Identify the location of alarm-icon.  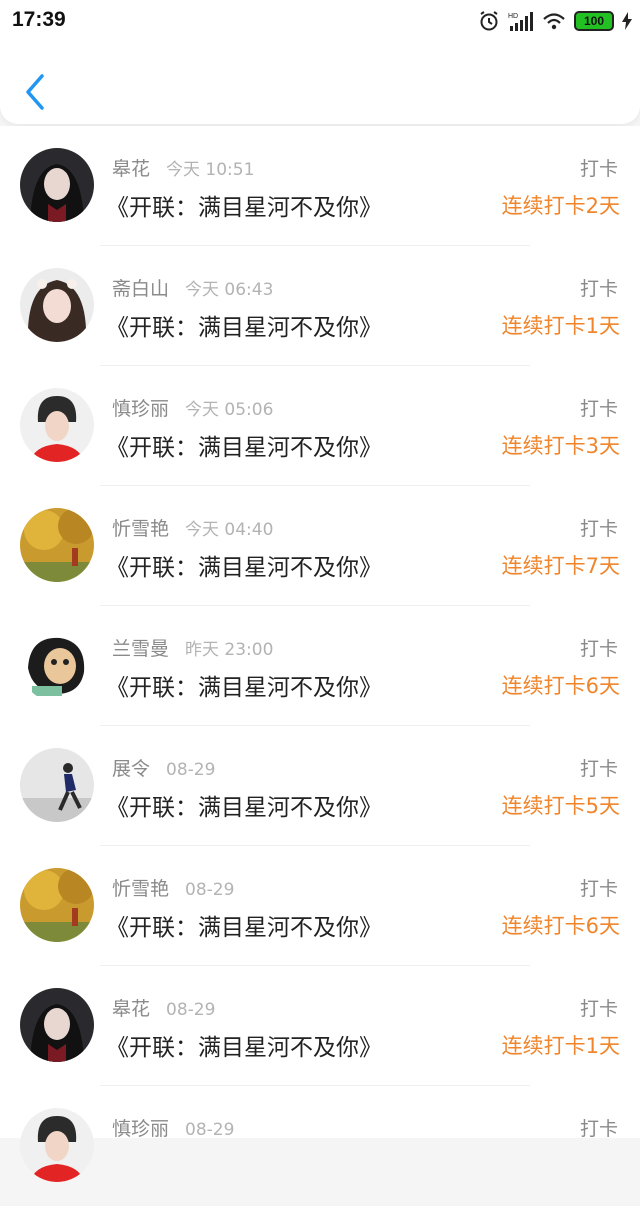
(489, 21).